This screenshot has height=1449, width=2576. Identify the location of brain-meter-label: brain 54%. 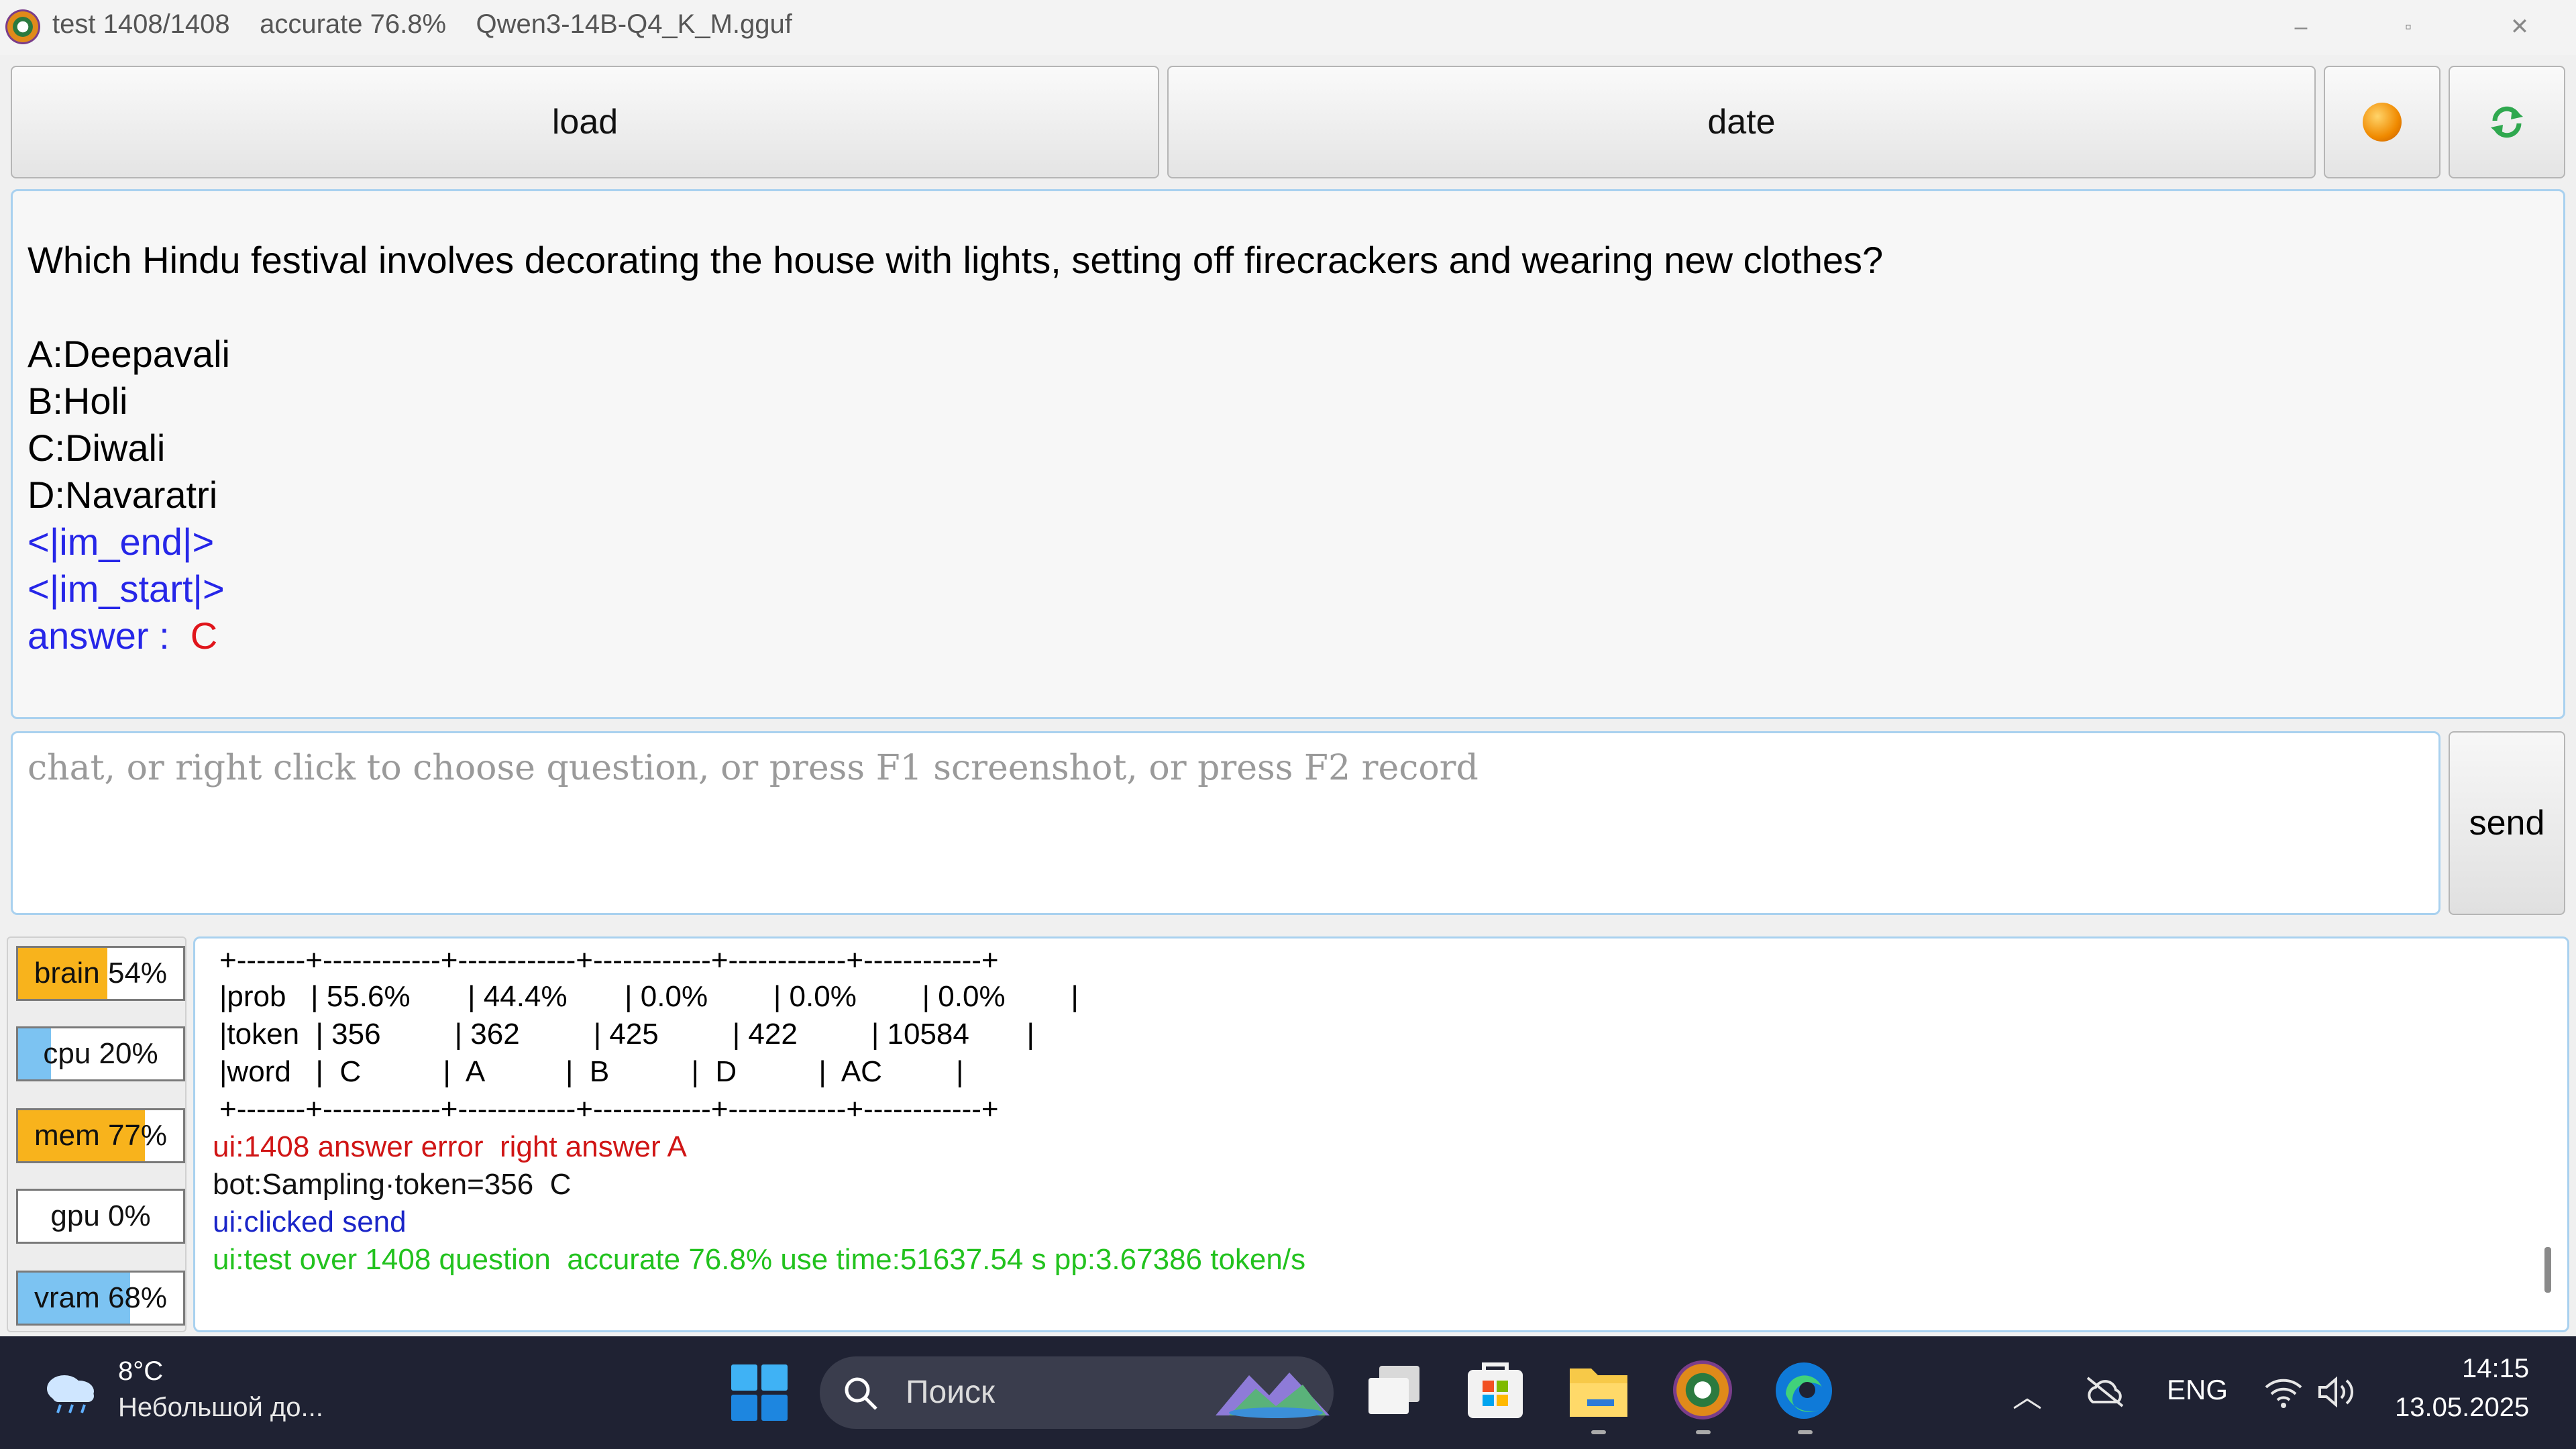
(101, 973).